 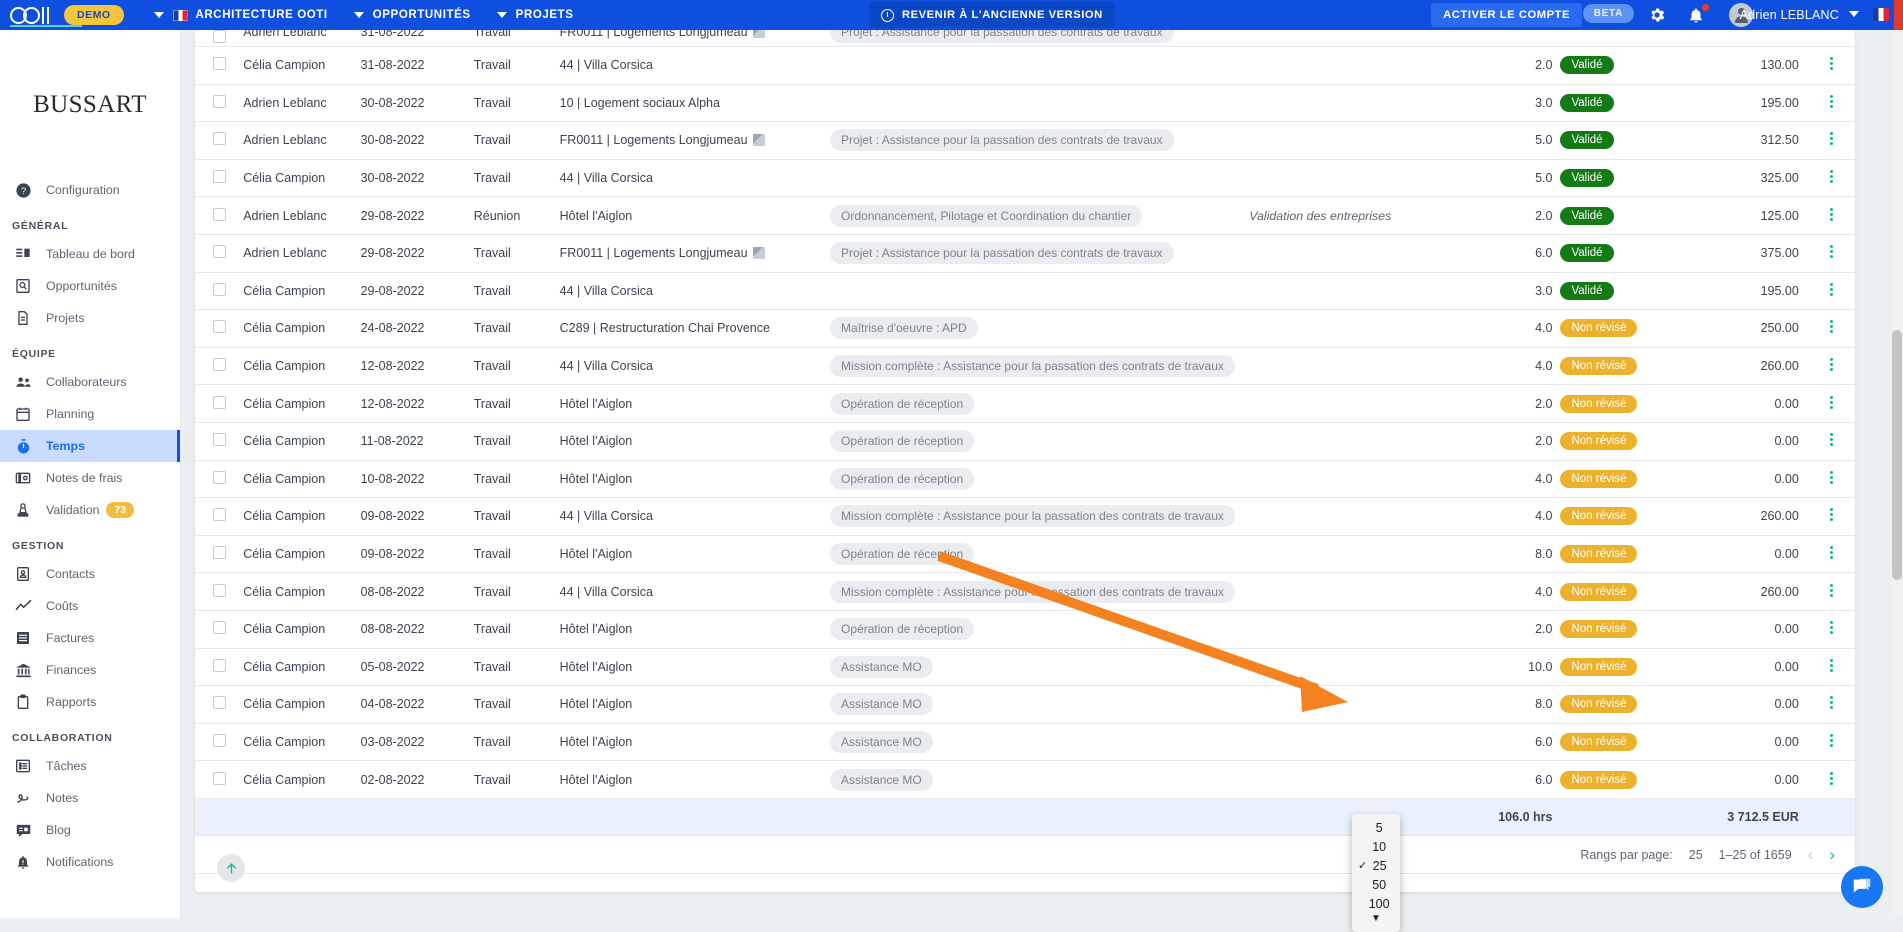 What do you see at coordinates (1832, 855) in the screenshot?
I see `chevron-right-icon: ›` at bounding box center [1832, 855].